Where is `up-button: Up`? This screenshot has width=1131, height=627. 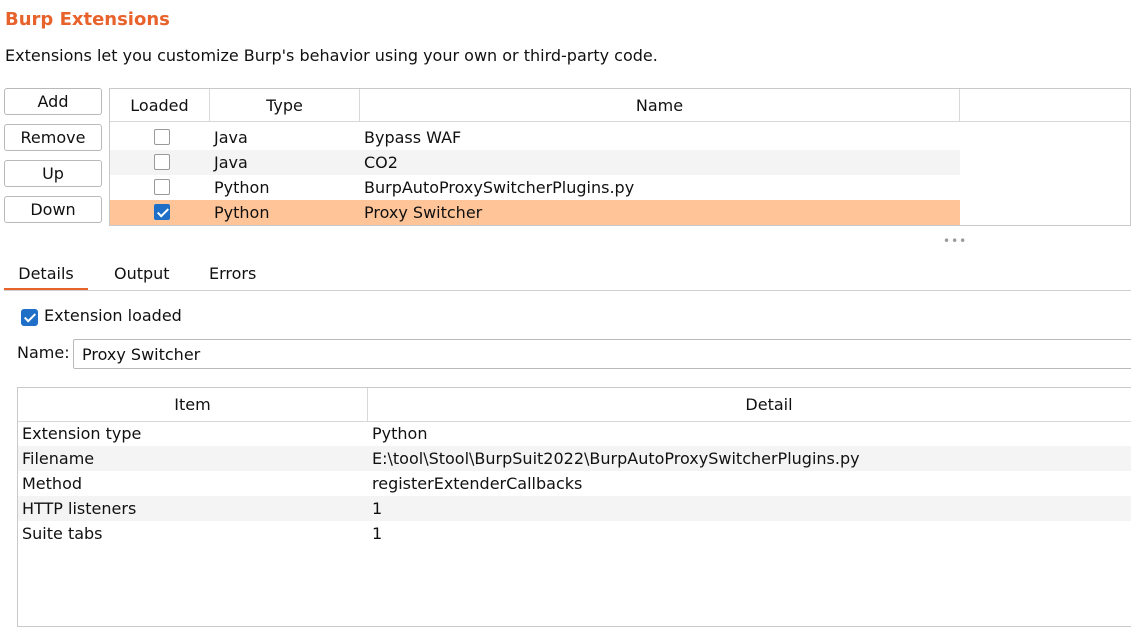
up-button: Up is located at coordinates (53, 173).